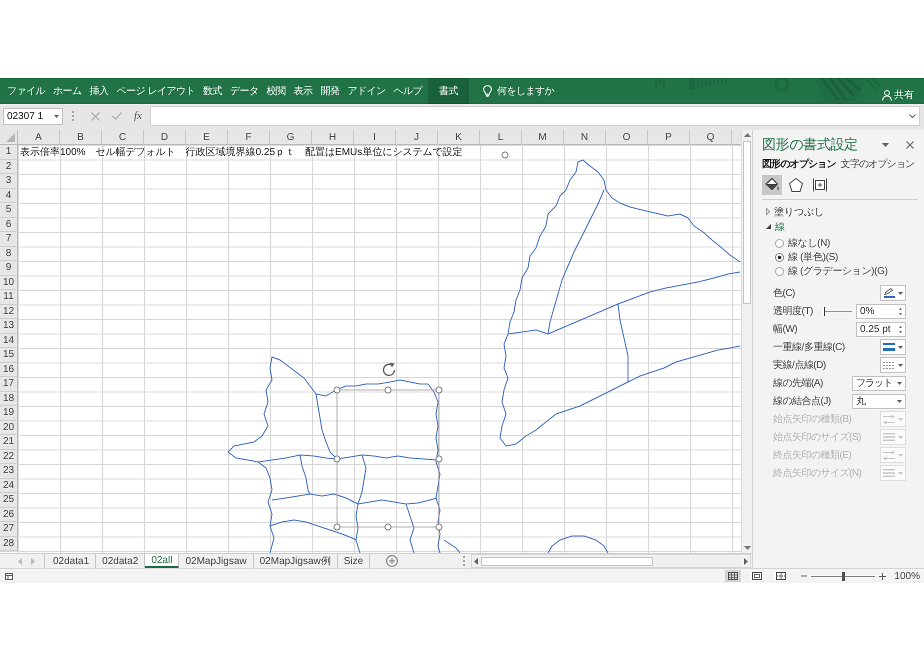 This screenshot has width=924, height=660. I want to click on row-header: 17, so click(9, 384).